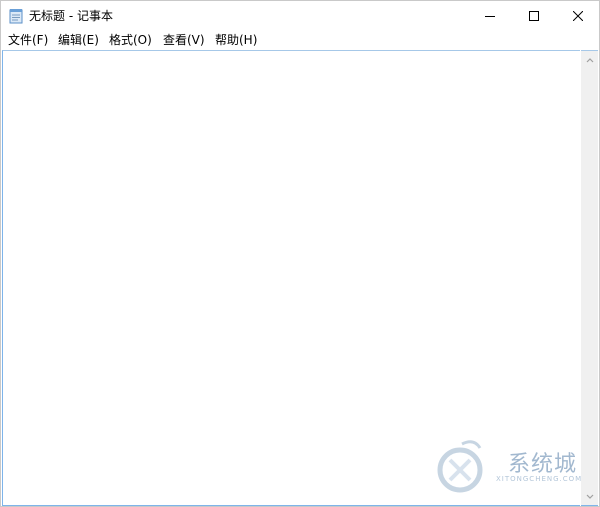  What do you see at coordinates (300, 16) in the screenshot?
I see `title-bar: 无标题 - 记事本` at bounding box center [300, 16].